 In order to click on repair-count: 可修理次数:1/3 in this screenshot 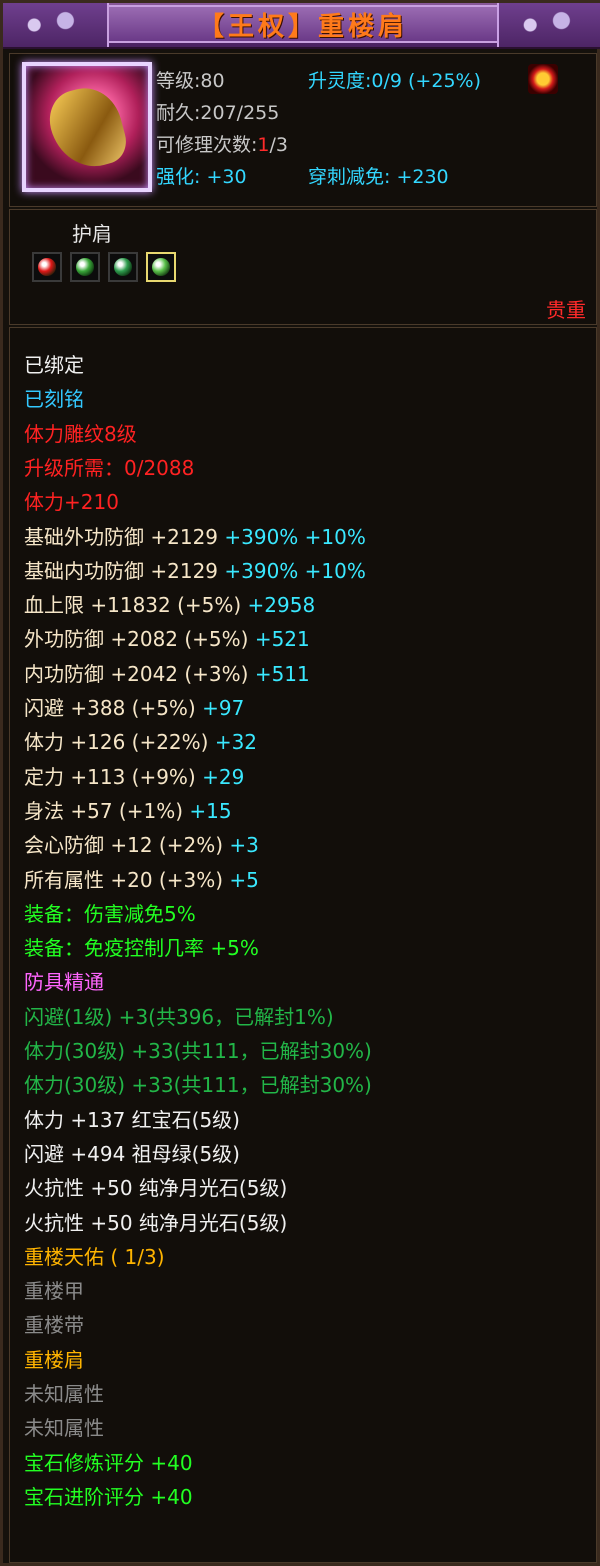, I will do `click(222, 143)`.